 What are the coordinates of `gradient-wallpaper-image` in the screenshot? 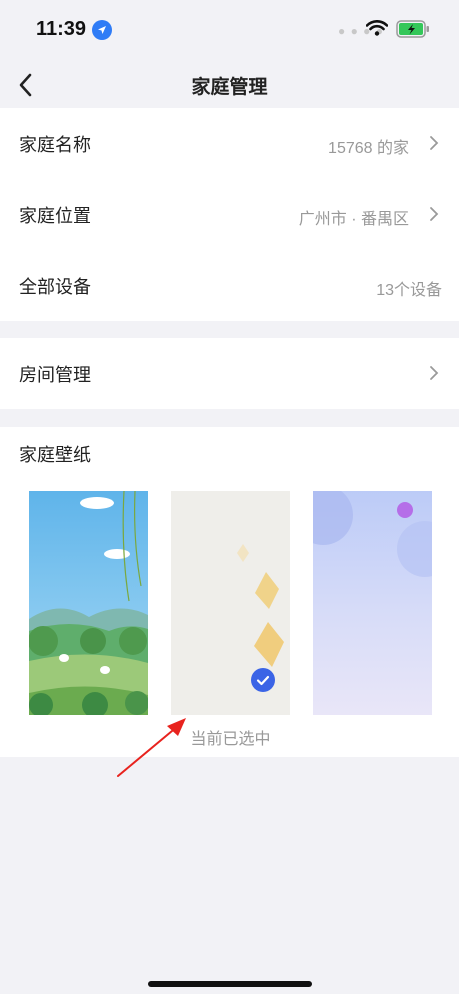 It's located at (372, 603).